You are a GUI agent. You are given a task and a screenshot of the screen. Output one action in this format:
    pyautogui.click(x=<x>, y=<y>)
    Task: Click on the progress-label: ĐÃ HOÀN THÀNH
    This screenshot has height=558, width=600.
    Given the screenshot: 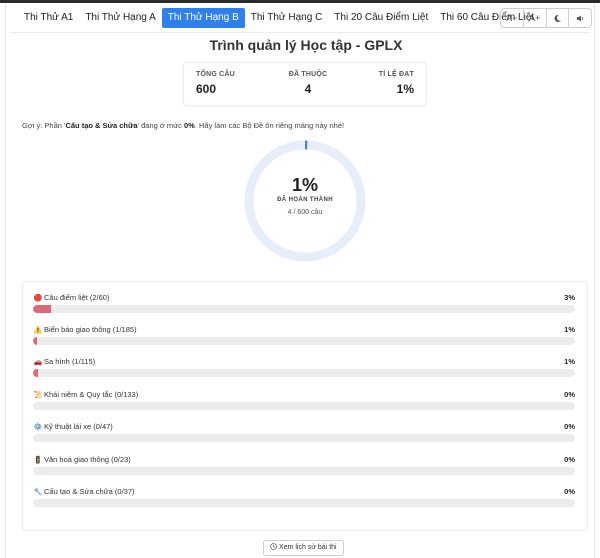 What is the action you would take?
    pyautogui.click(x=305, y=200)
    